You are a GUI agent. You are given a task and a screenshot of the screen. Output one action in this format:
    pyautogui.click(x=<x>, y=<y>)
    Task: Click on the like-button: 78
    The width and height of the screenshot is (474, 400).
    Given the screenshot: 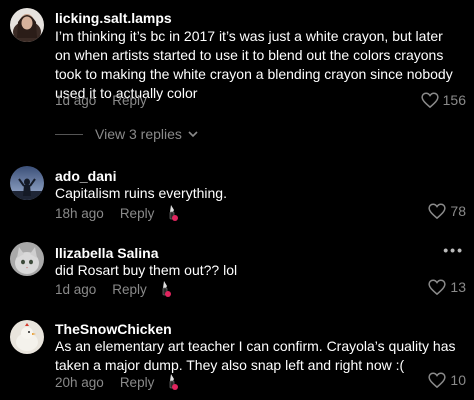 What is the action you would take?
    pyautogui.click(x=447, y=211)
    